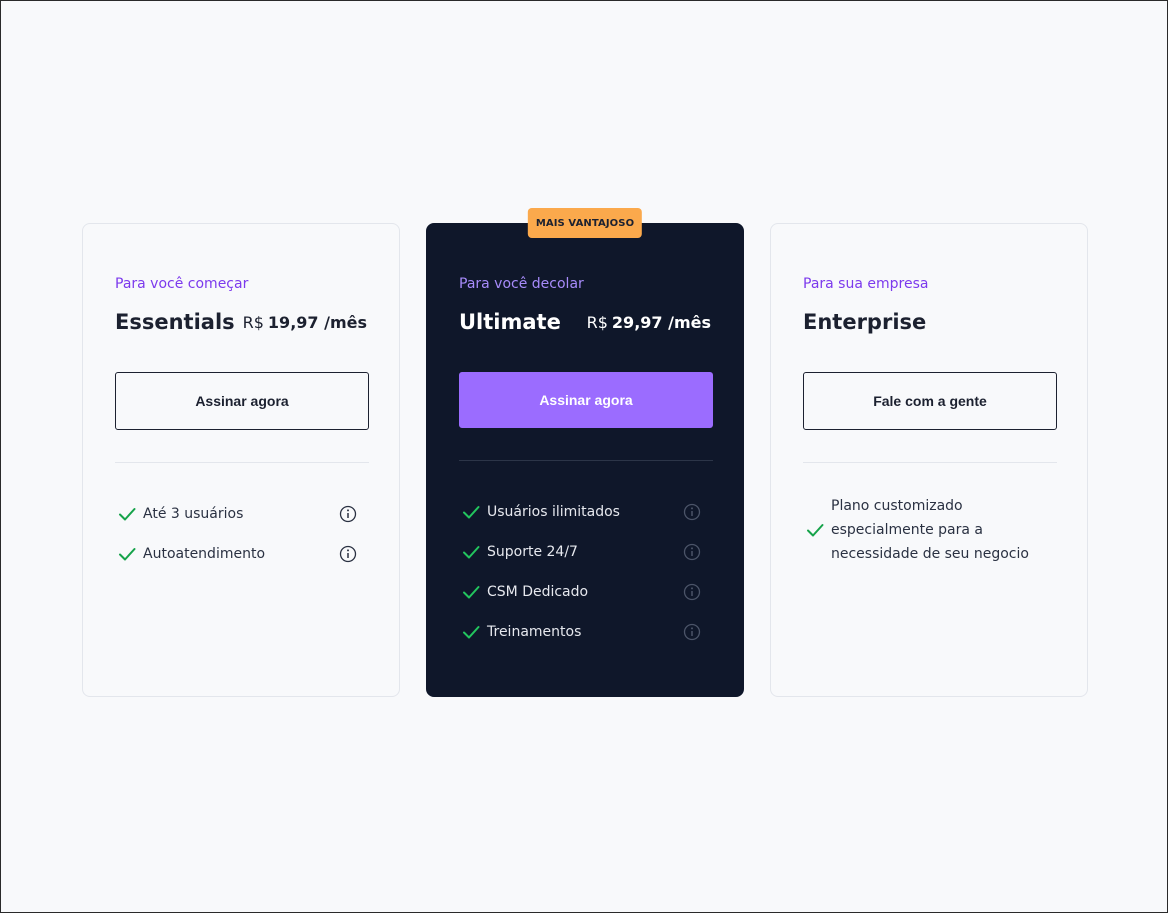  Describe the element at coordinates (182, 284) in the screenshot. I see `plan-tagline: Para você começar` at that location.